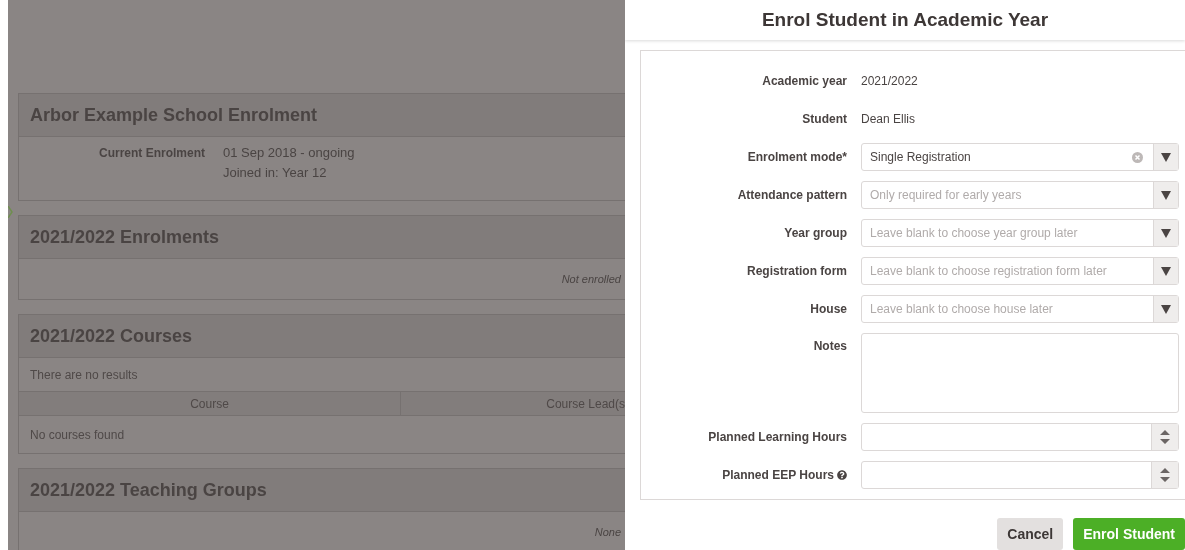  I want to click on field-label: Academic year, so click(804, 81).